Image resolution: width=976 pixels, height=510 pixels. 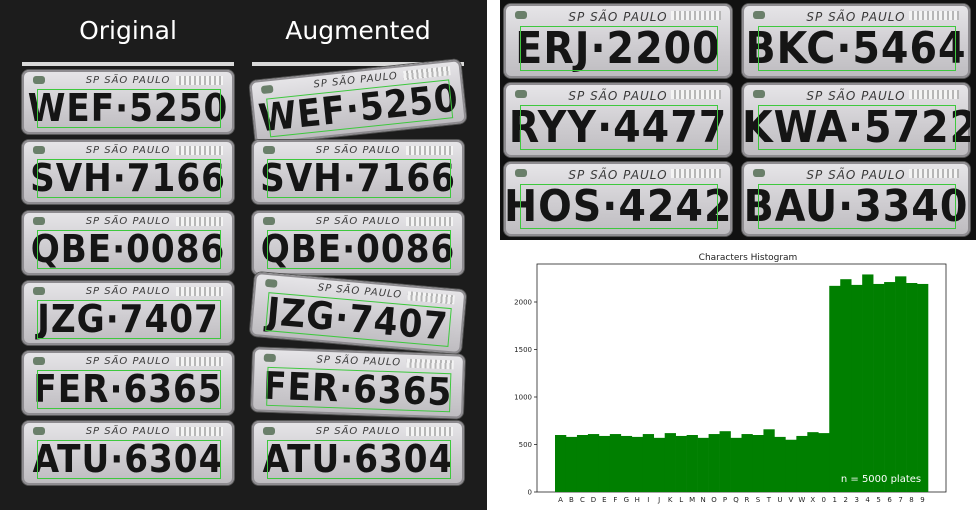 I want to click on y-tick-label: 1000, so click(x=523, y=398).